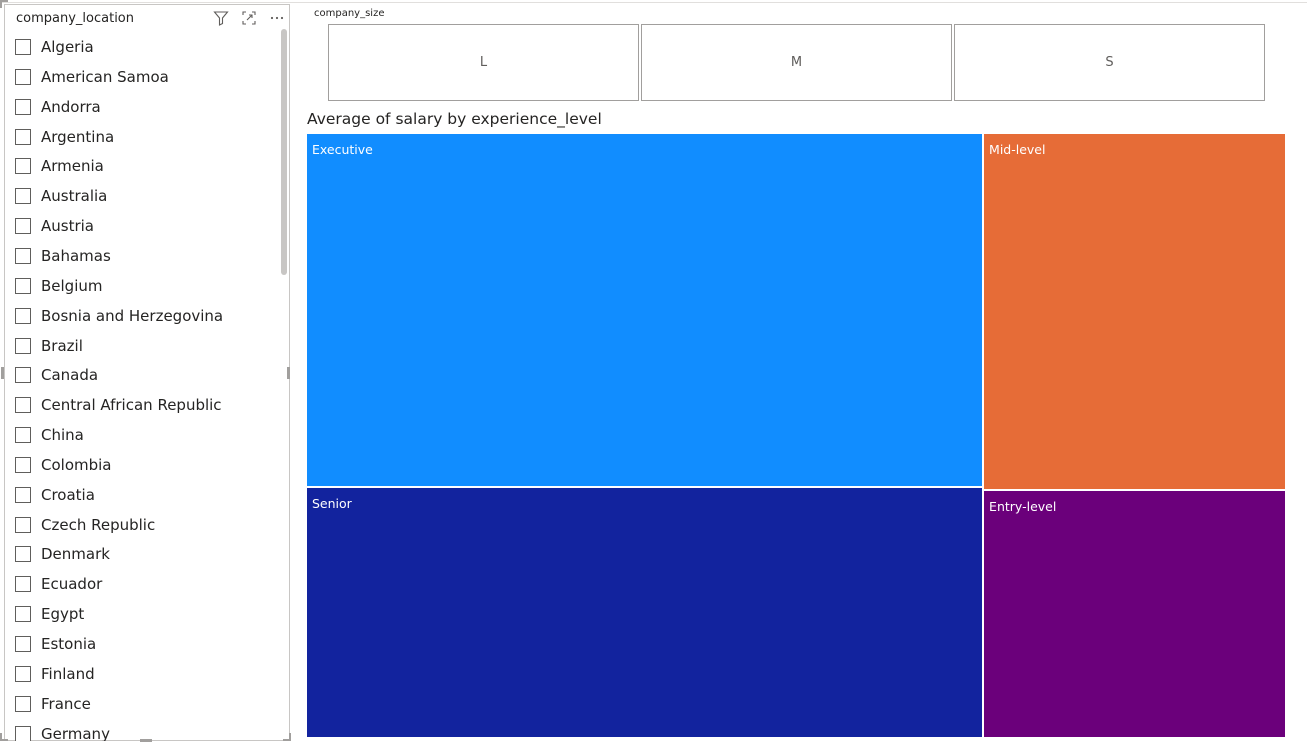  What do you see at coordinates (277, 18) in the screenshot?
I see `more-options-icon` at bounding box center [277, 18].